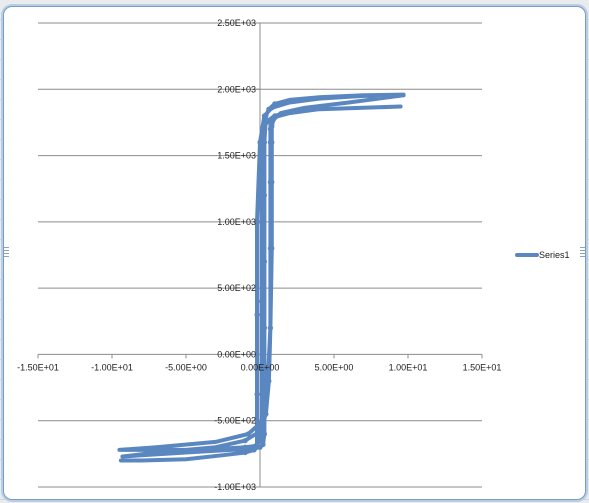 The width and height of the screenshot is (589, 503). Describe the element at coordinates (6, 253) in the screenshot. I see `left-resize-handle` at that location.